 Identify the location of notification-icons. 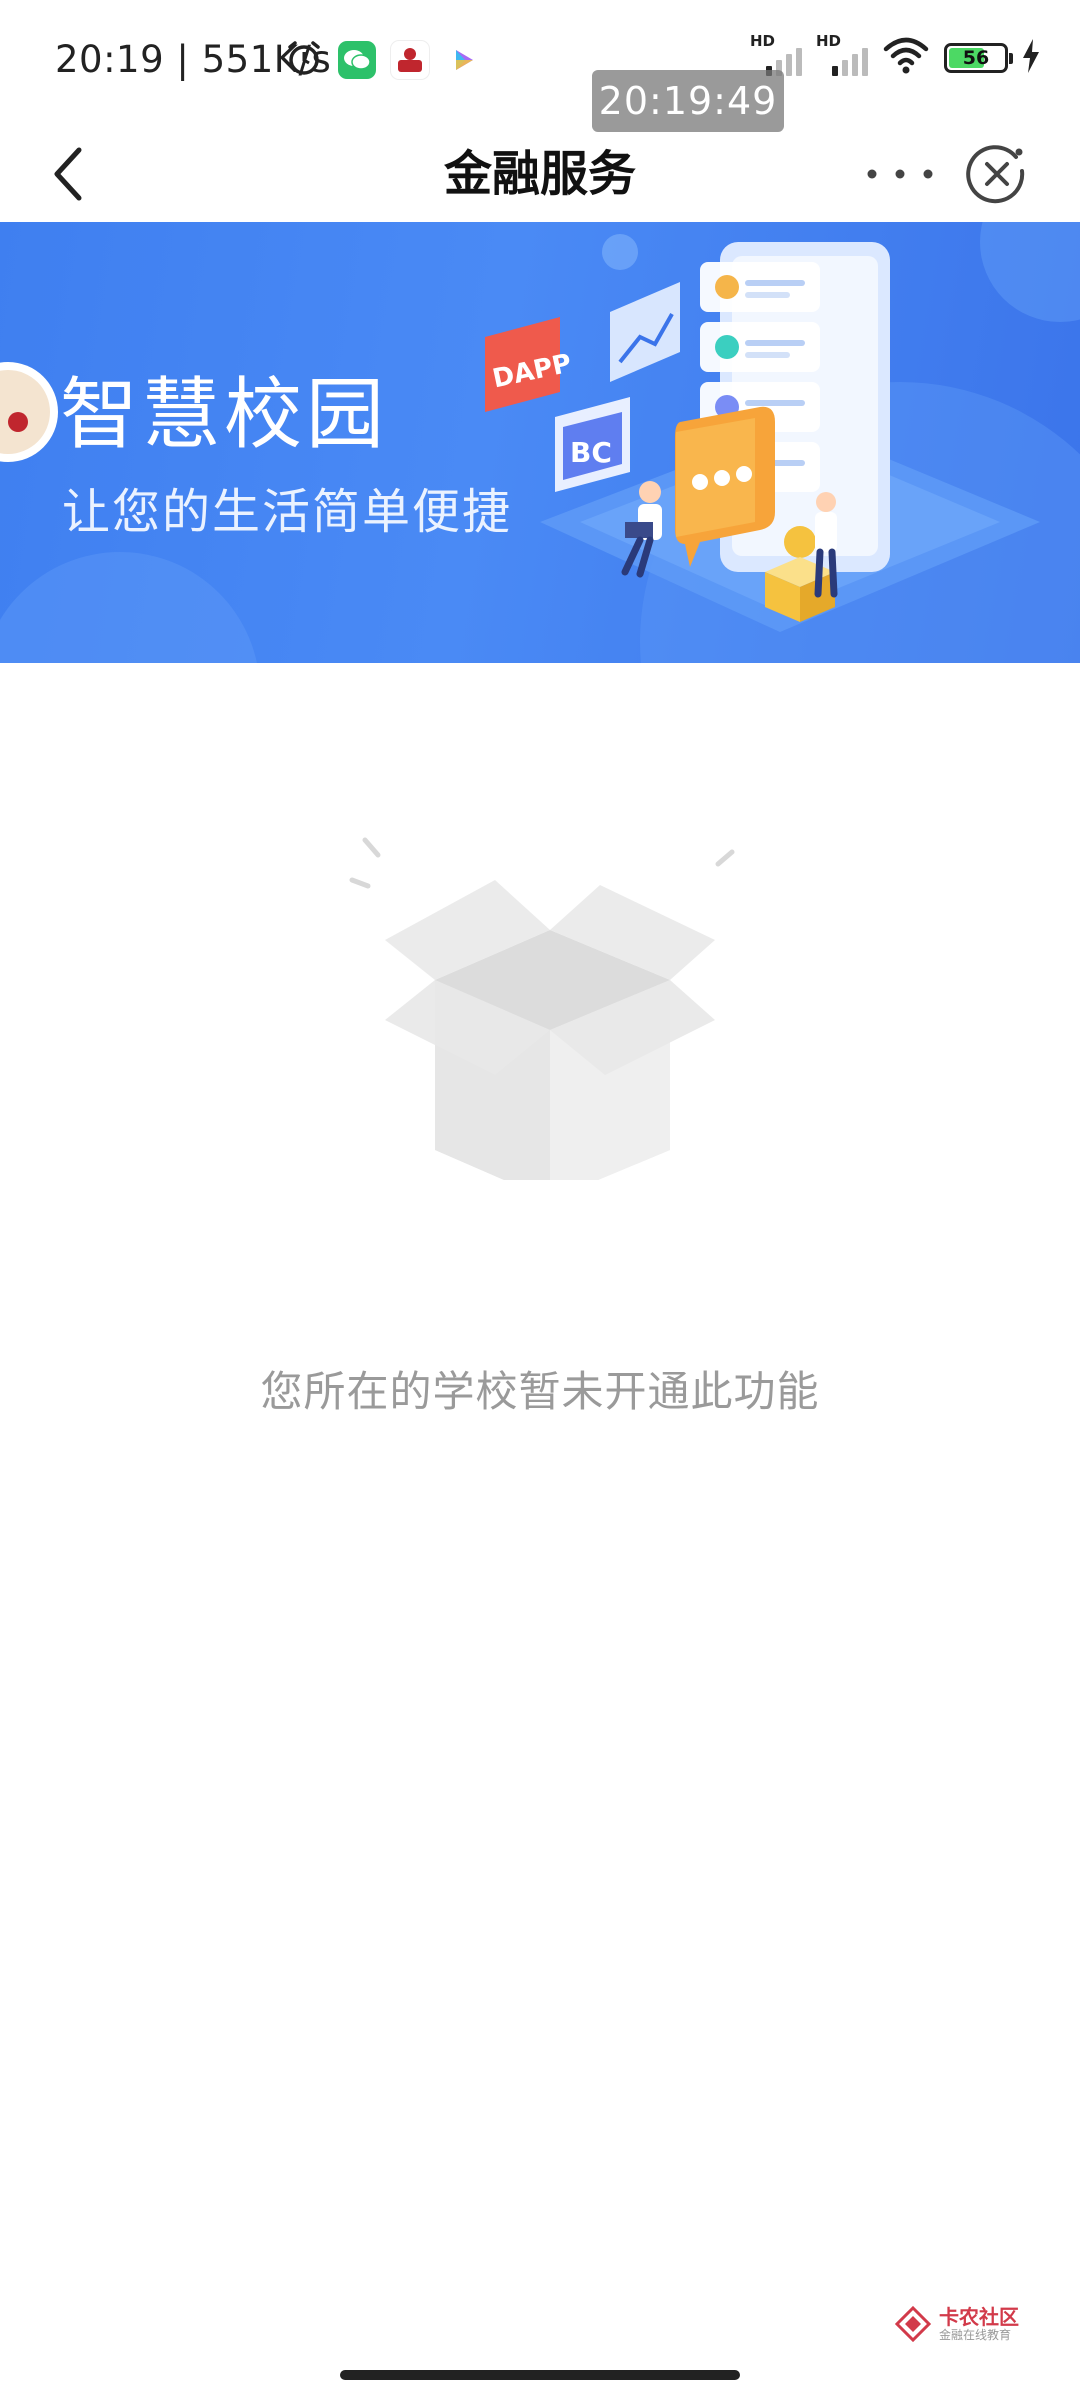
(383, 60).